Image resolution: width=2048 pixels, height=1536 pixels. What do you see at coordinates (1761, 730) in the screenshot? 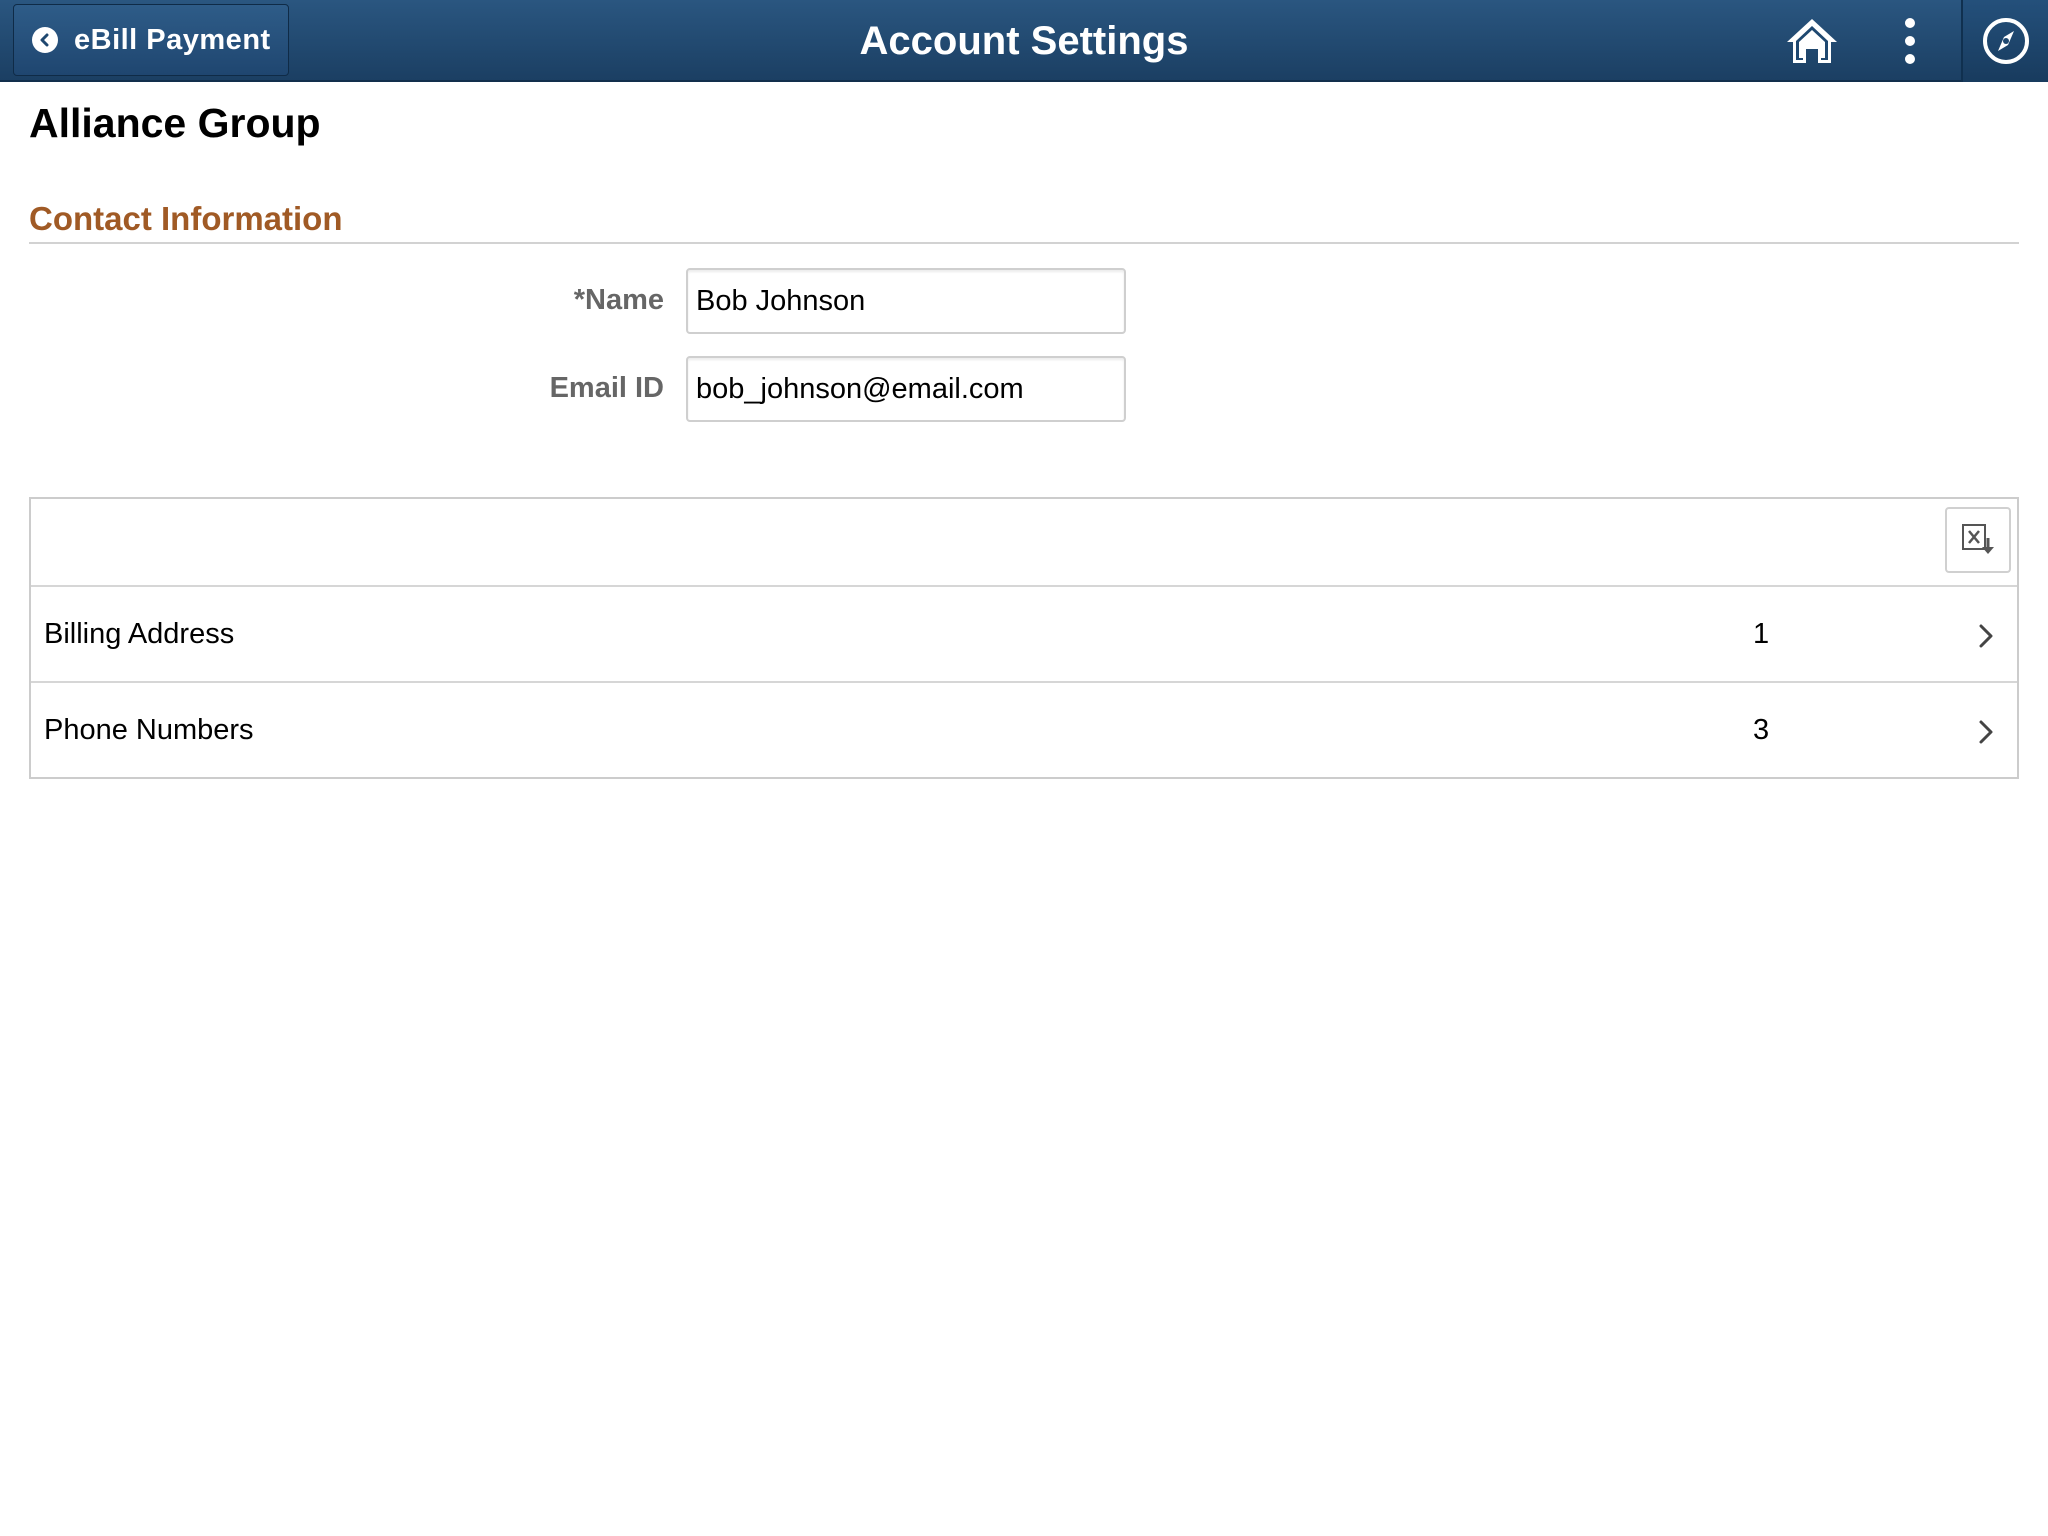
I see `row-count: 3` at bounding box center [1761, 730].